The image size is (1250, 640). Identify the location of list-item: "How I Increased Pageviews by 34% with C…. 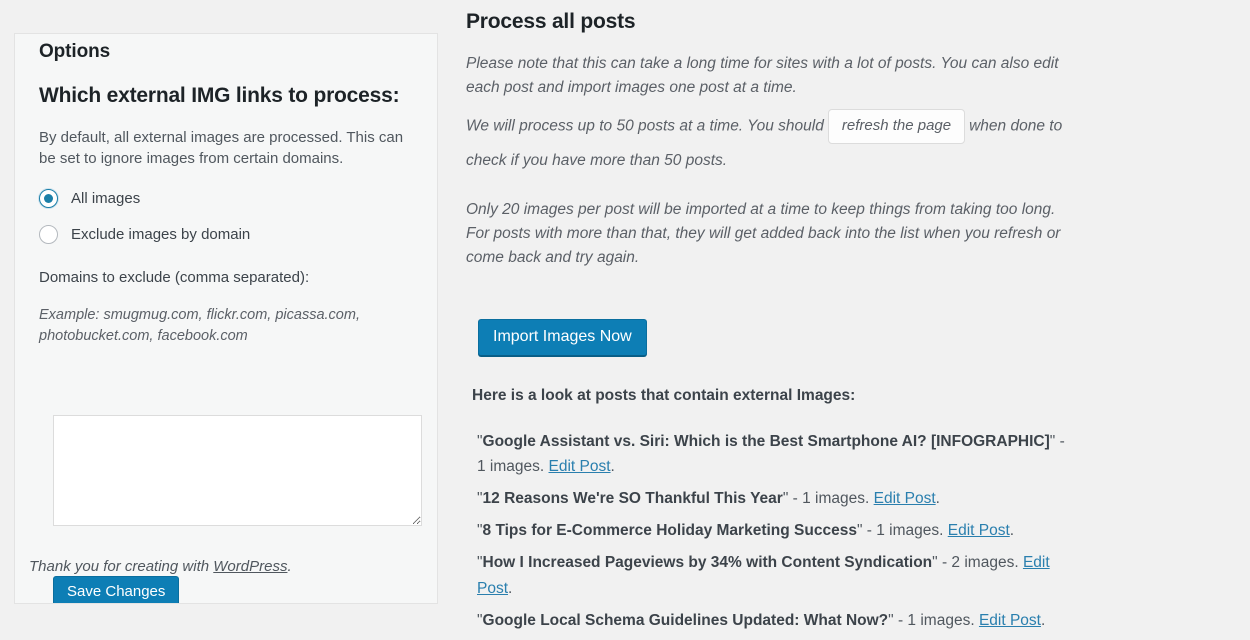
(763, 575).